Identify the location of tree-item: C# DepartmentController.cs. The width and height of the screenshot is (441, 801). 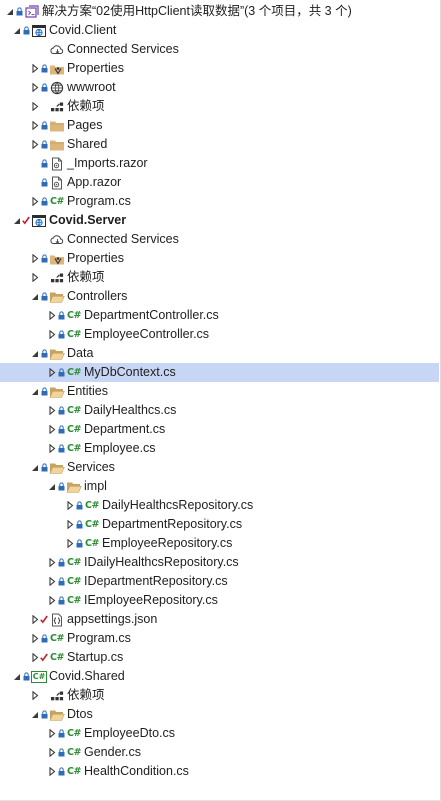
(219, 315).